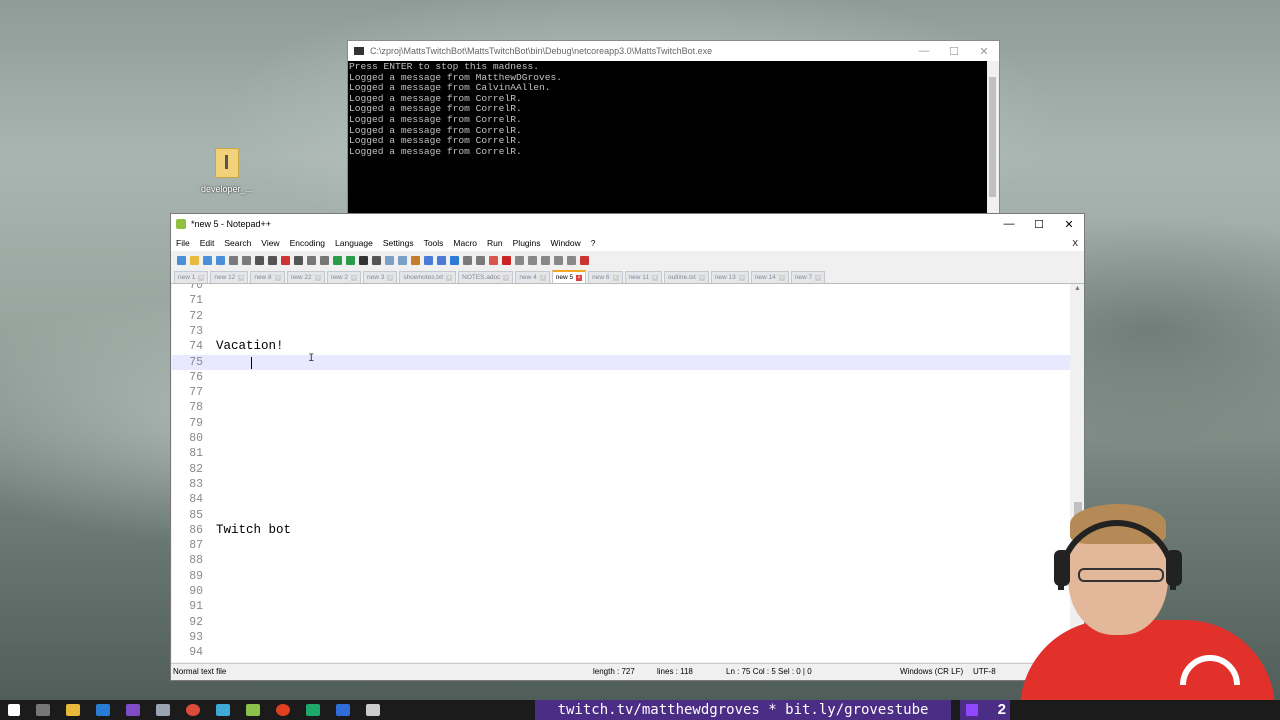 Image resolution: width=1280 pixels, height=720 pixels. Describe the element at coordinates (621, 407) in the screenshot. I see `editor-line: 78` at that location.